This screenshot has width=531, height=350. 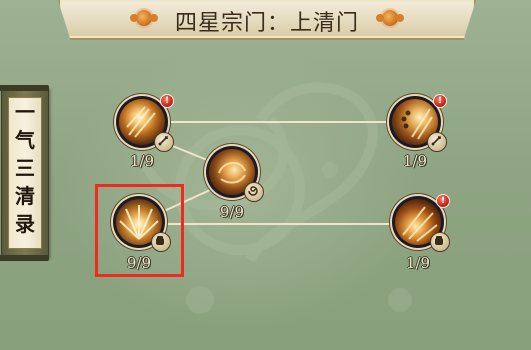 What do you see at coordinates (139, 230) in the screenshot?
I see `selection-highlight` at bounding box center [139, 230].